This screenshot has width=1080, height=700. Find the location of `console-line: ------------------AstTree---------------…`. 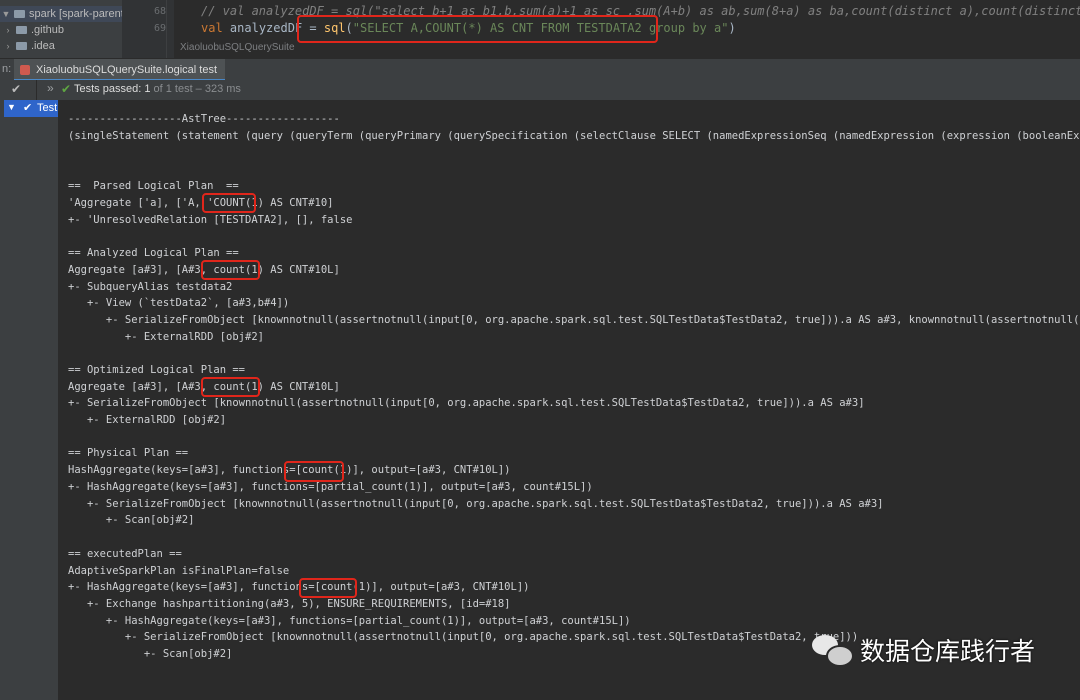

console-line: ------------------AstTree---------------… is located at coordinates (204, 119).